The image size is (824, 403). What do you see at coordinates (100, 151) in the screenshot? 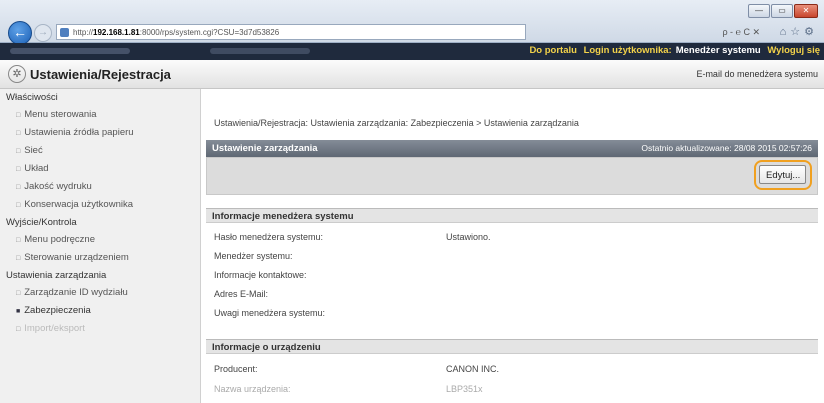
I see `sidebar-item-network: Sieć` at bounding box center [100, 151].